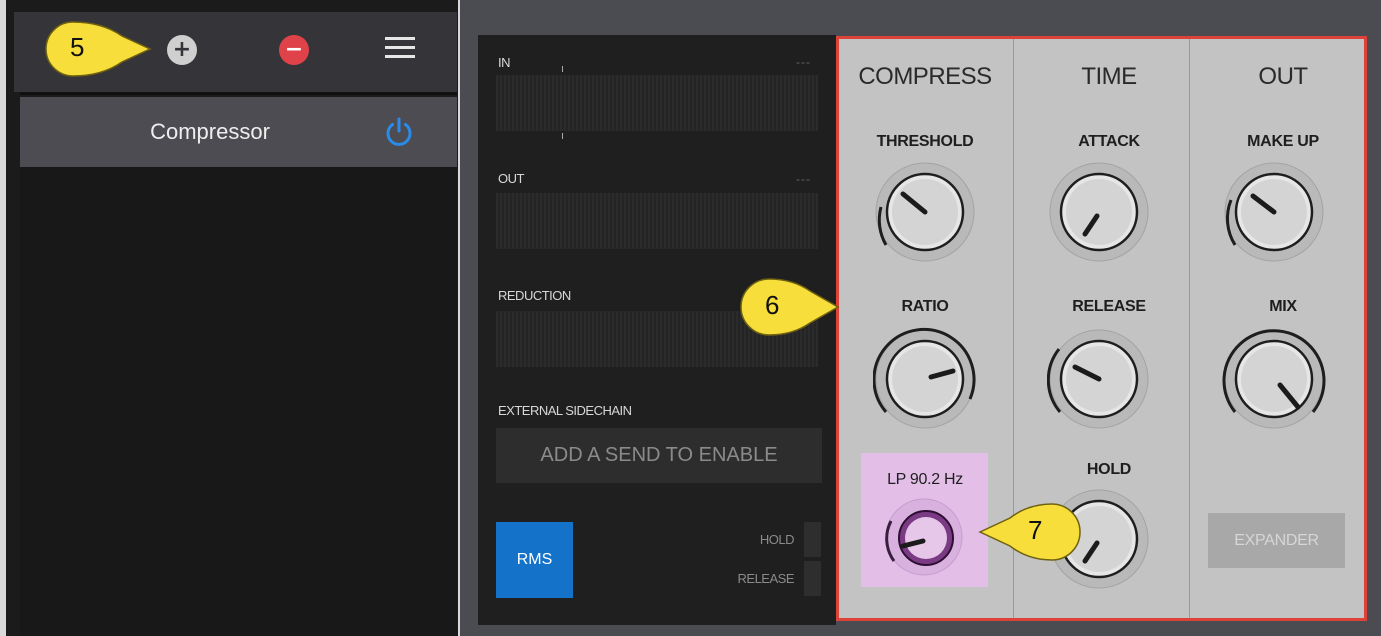 Image resolution: width=1381 pixels, height=636 pixels. What do you see at coordinates (803, 179) in the screenshot?
I see `out-meter-value: ---` at bounding box center [803, 179].